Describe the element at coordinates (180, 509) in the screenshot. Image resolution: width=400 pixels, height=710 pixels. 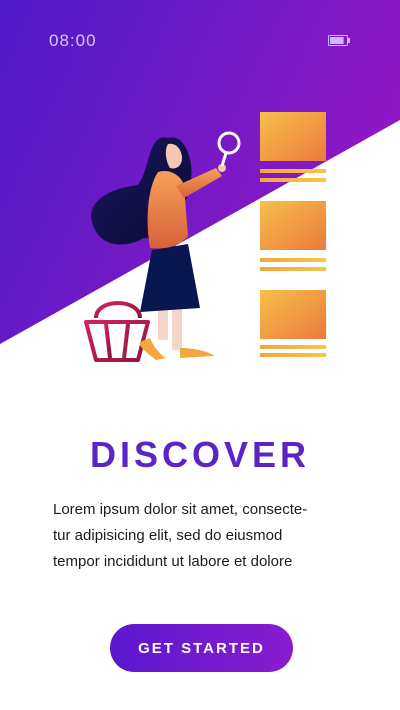
I see `description-line: Lorem ipsum dolor sit amet, consecte-` at that location.